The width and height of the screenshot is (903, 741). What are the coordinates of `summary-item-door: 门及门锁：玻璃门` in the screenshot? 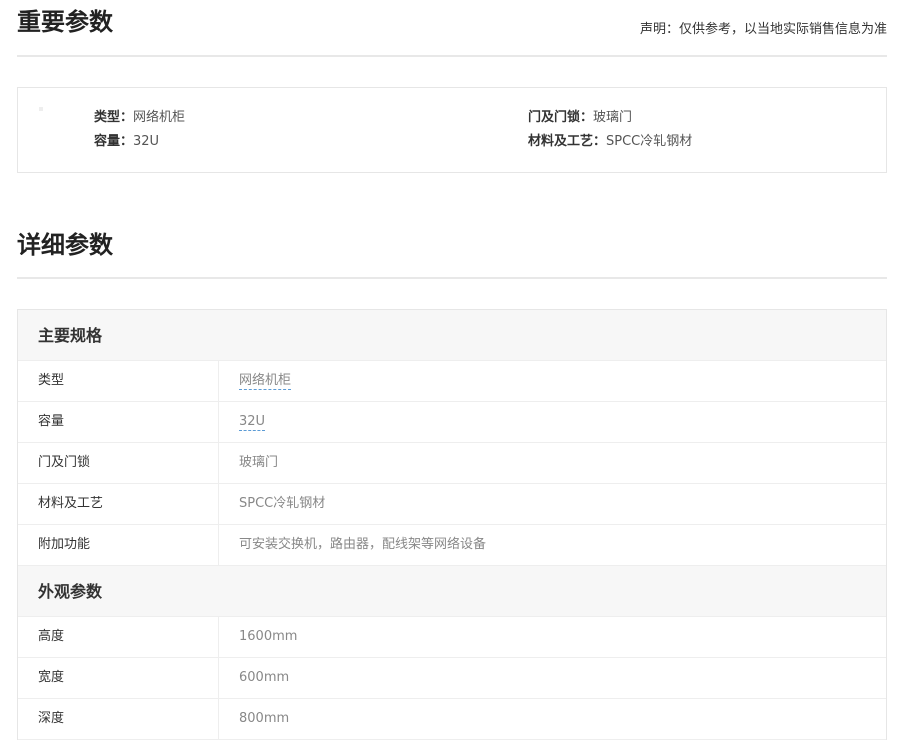 It's located at (580, 118).